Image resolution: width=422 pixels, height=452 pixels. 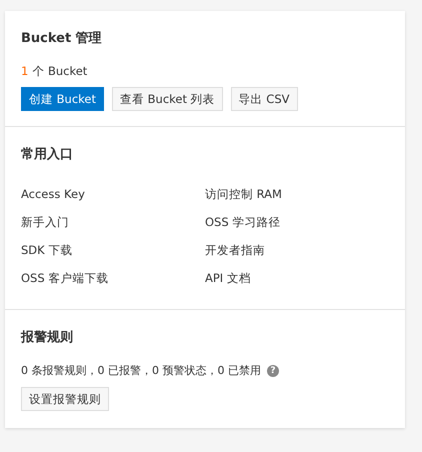 I want to click on shortcut-link: 访问控制 RAM, so click(x=297, y=194).